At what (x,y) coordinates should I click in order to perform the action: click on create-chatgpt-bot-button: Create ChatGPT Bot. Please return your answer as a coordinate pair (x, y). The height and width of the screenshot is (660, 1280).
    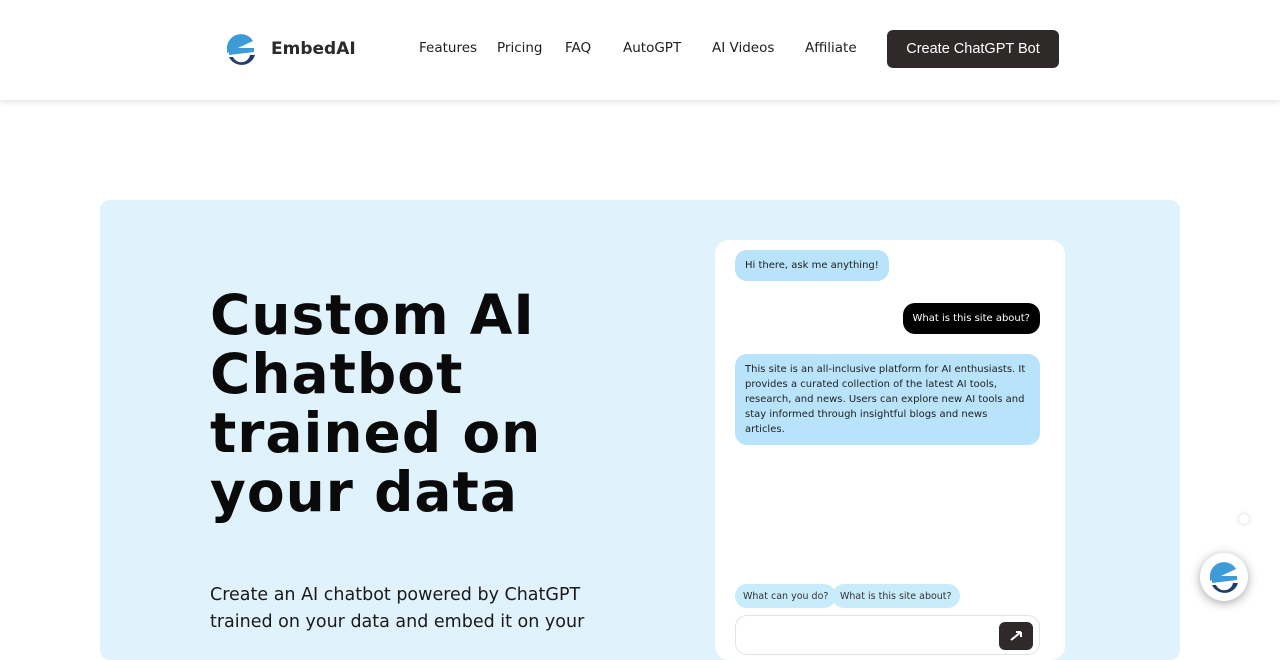
    Looking at the image, I should click on (973, 49).